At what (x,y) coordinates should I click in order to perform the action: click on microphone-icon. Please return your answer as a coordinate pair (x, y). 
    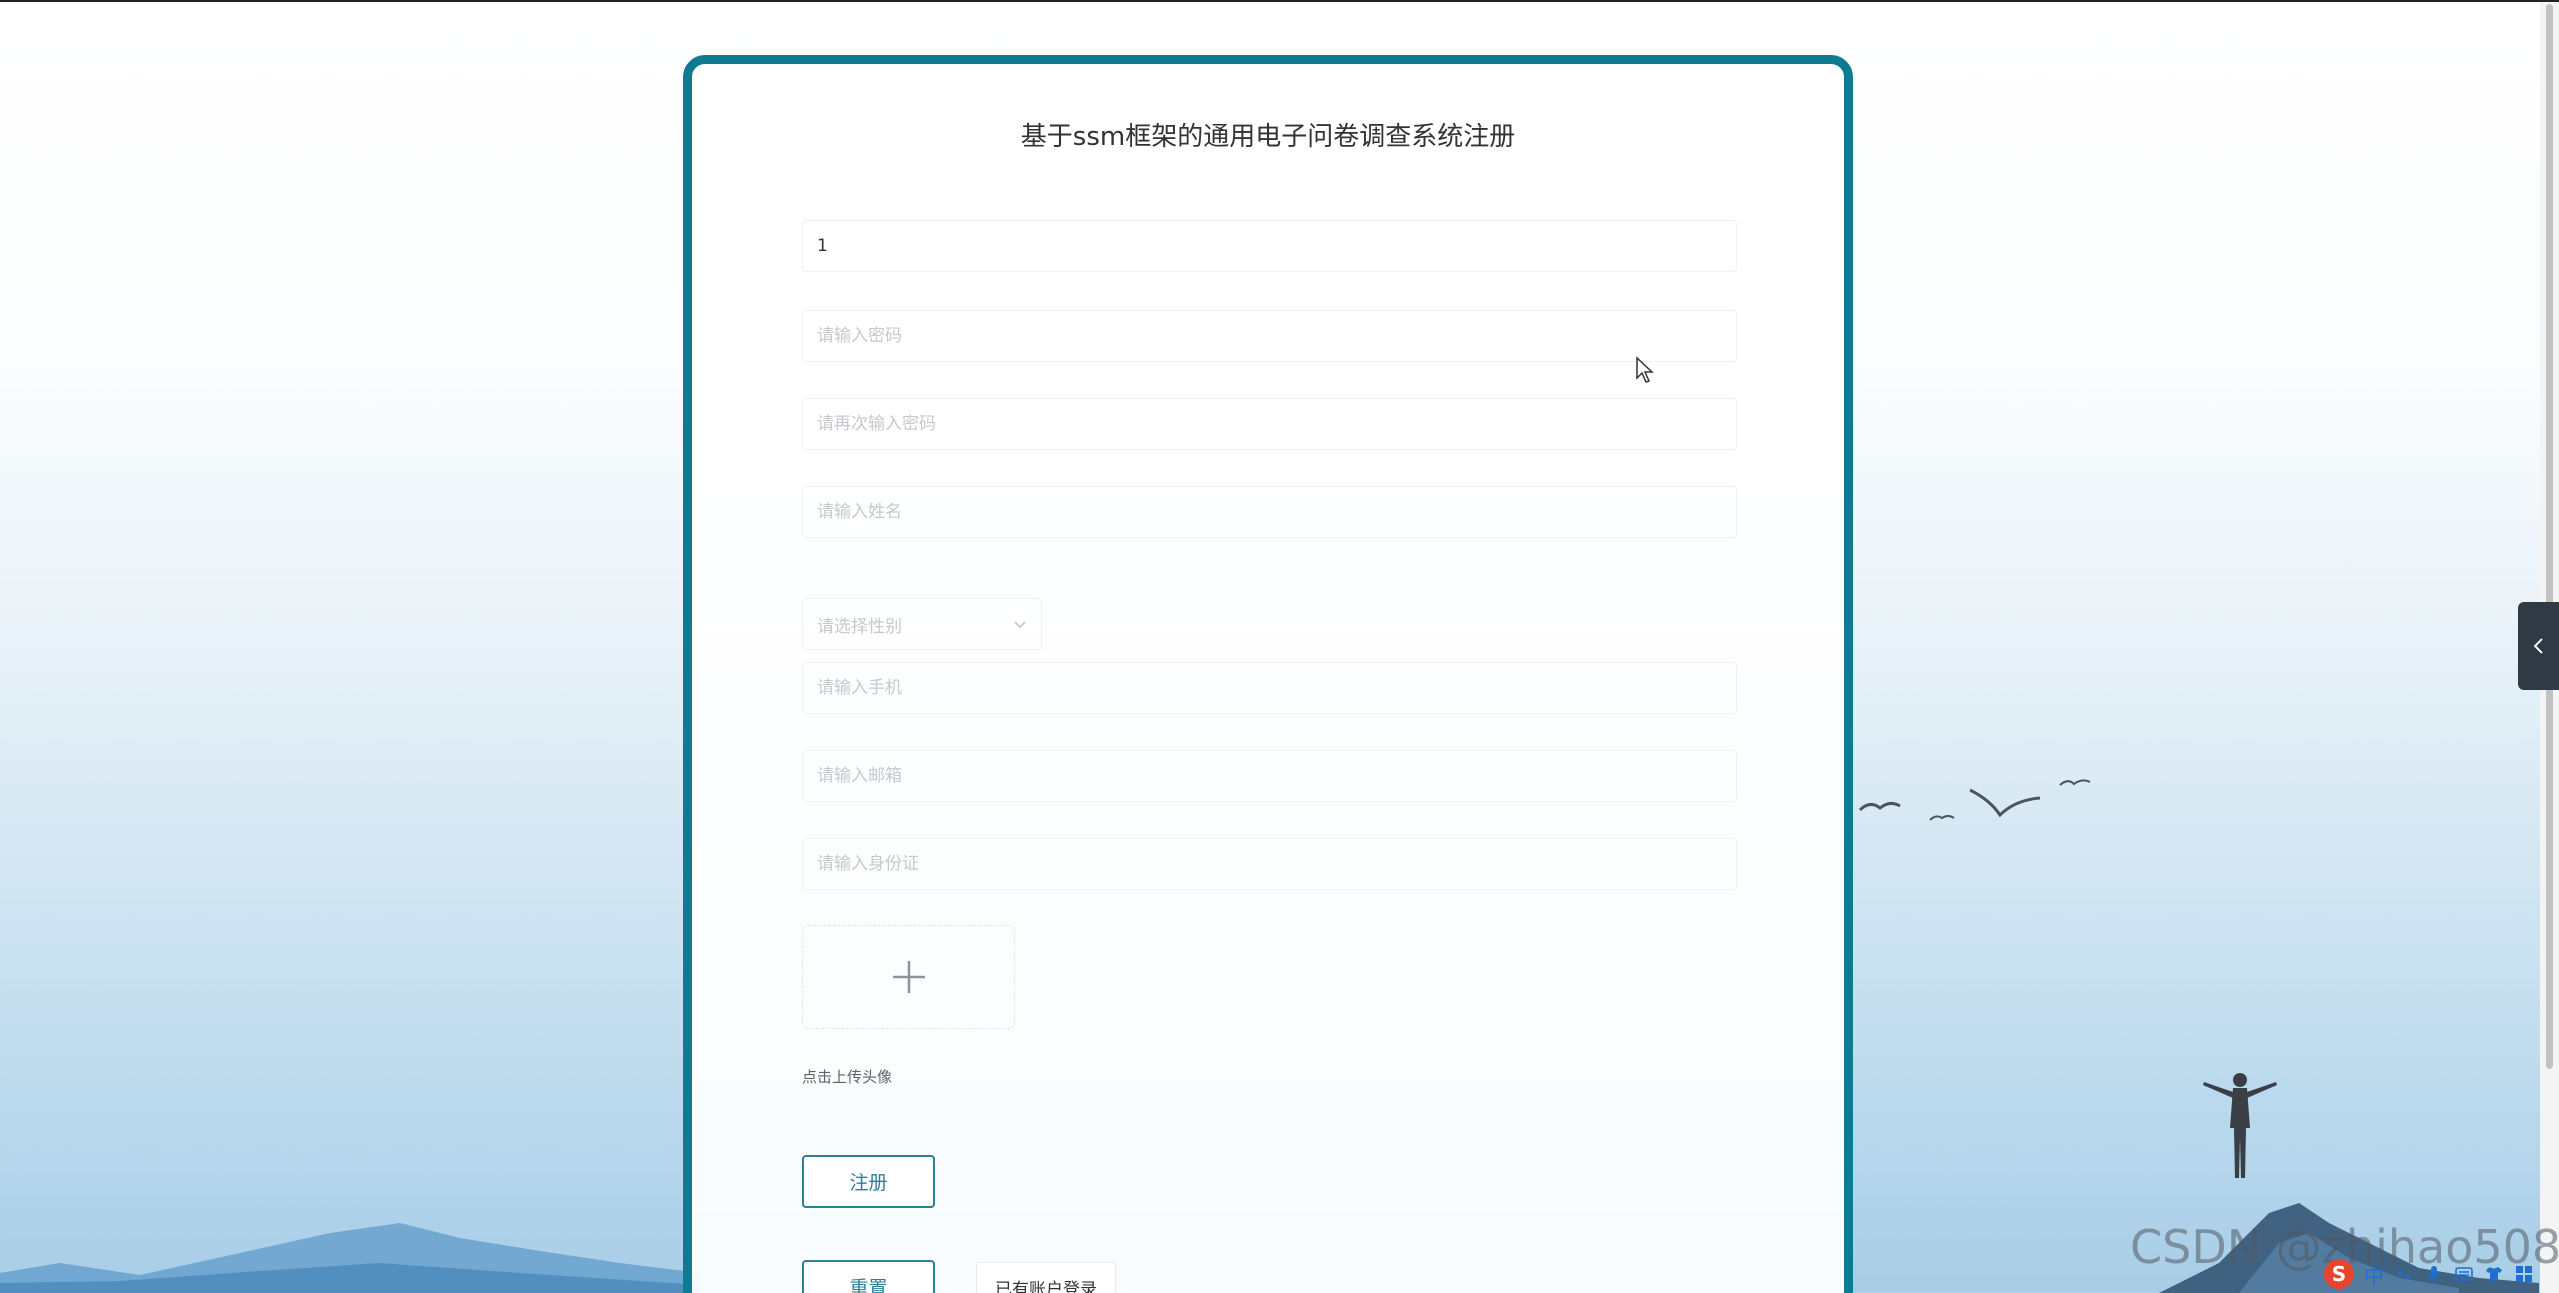
    Looking at the image, I should click on (2434, 1274).